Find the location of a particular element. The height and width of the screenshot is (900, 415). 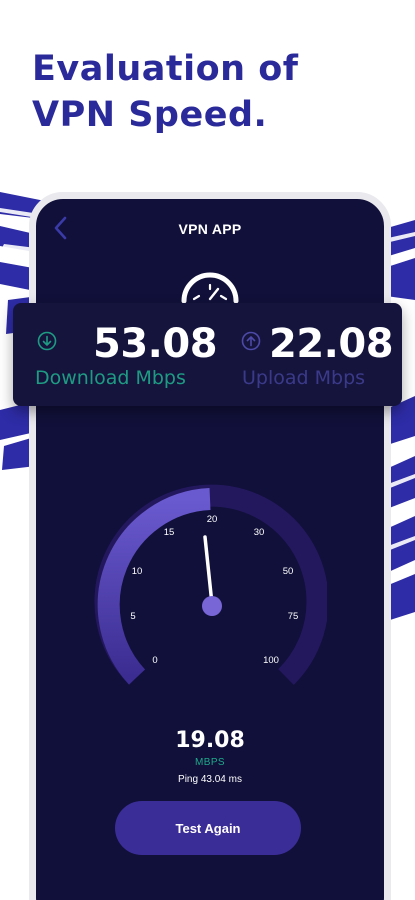

upload-arrow-icon is located at coordinates (251, 341).